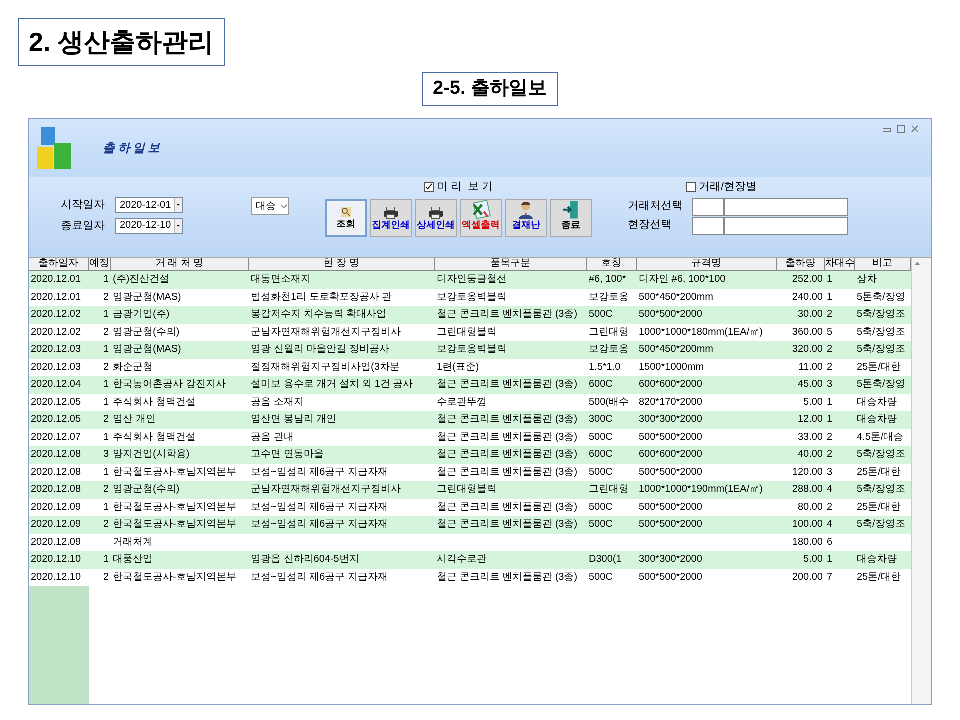 The image size is (960, 720). What do you see at coordinates (915, 129) in the screenshot?
I see `close-icon` at bounding box center [915, 129].